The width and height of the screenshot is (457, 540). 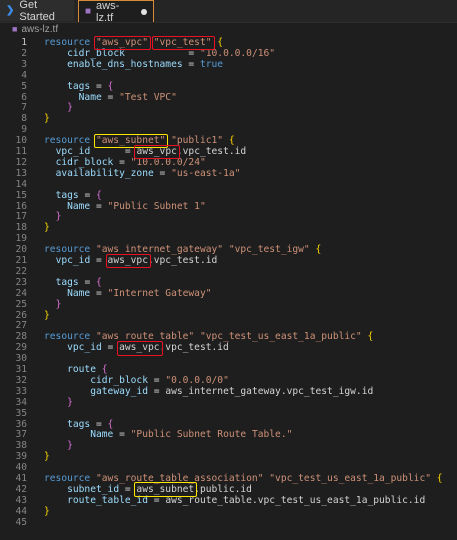 I want to click on code-line: 7 }, so click(x=228, y=107).